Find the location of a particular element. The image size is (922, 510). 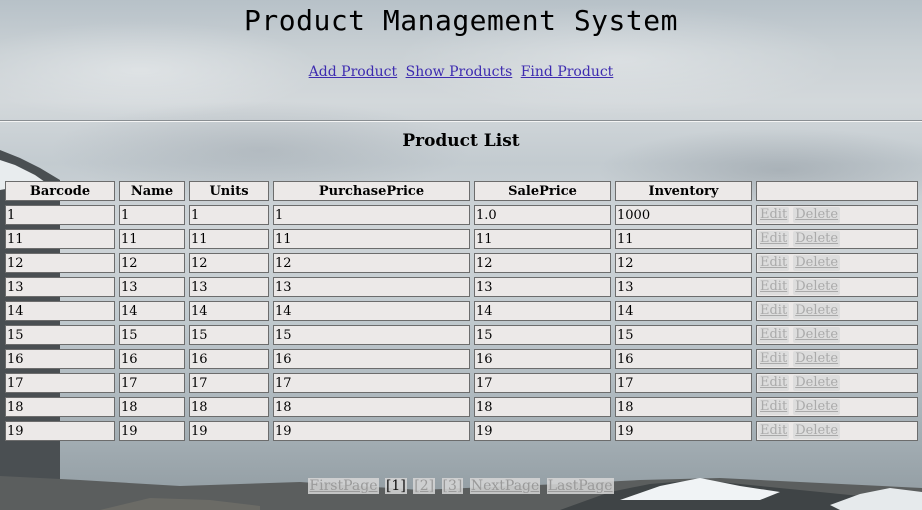

col-purchase-price: PurchasePrice is located at coordinates (371, 191).